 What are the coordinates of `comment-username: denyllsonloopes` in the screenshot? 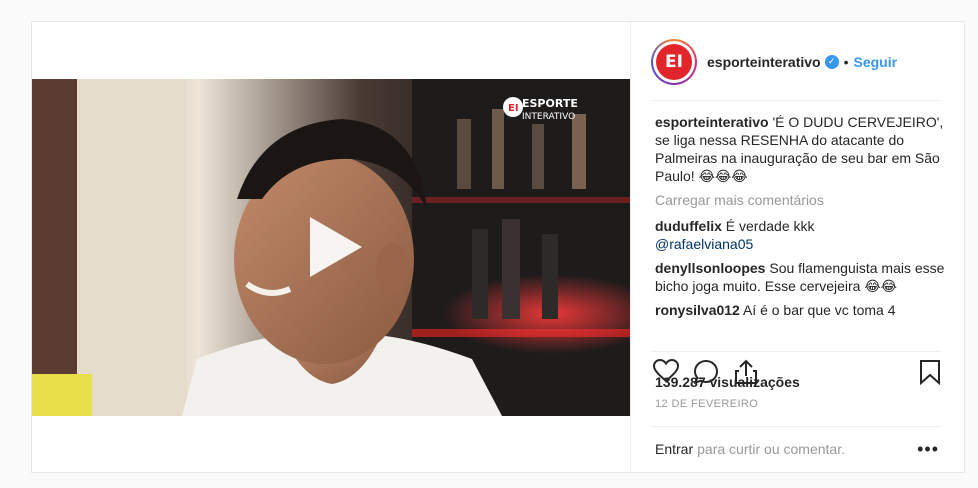 It's located at (710, 268).